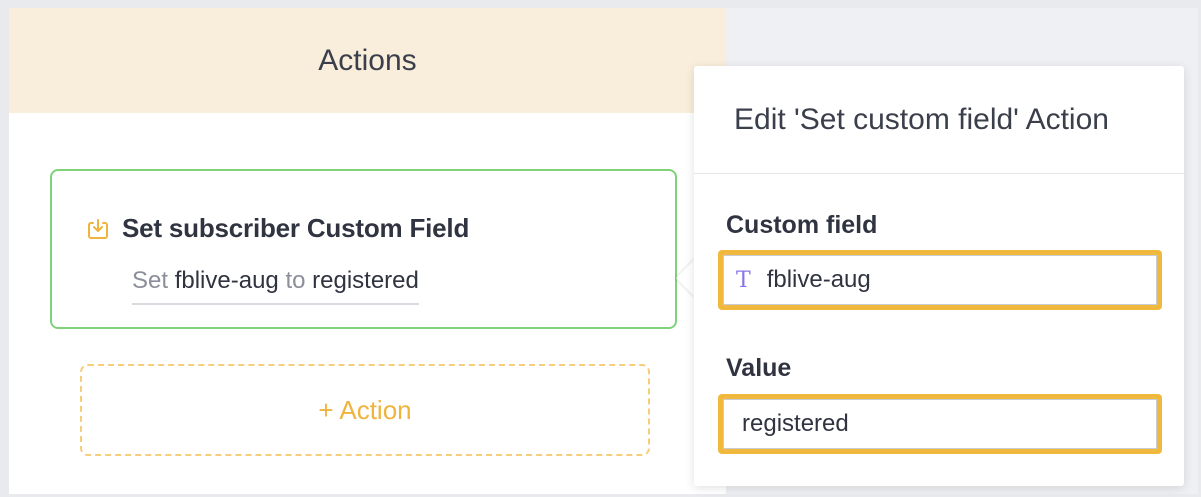  I want to click on popover-arrow, so click(686, 278).